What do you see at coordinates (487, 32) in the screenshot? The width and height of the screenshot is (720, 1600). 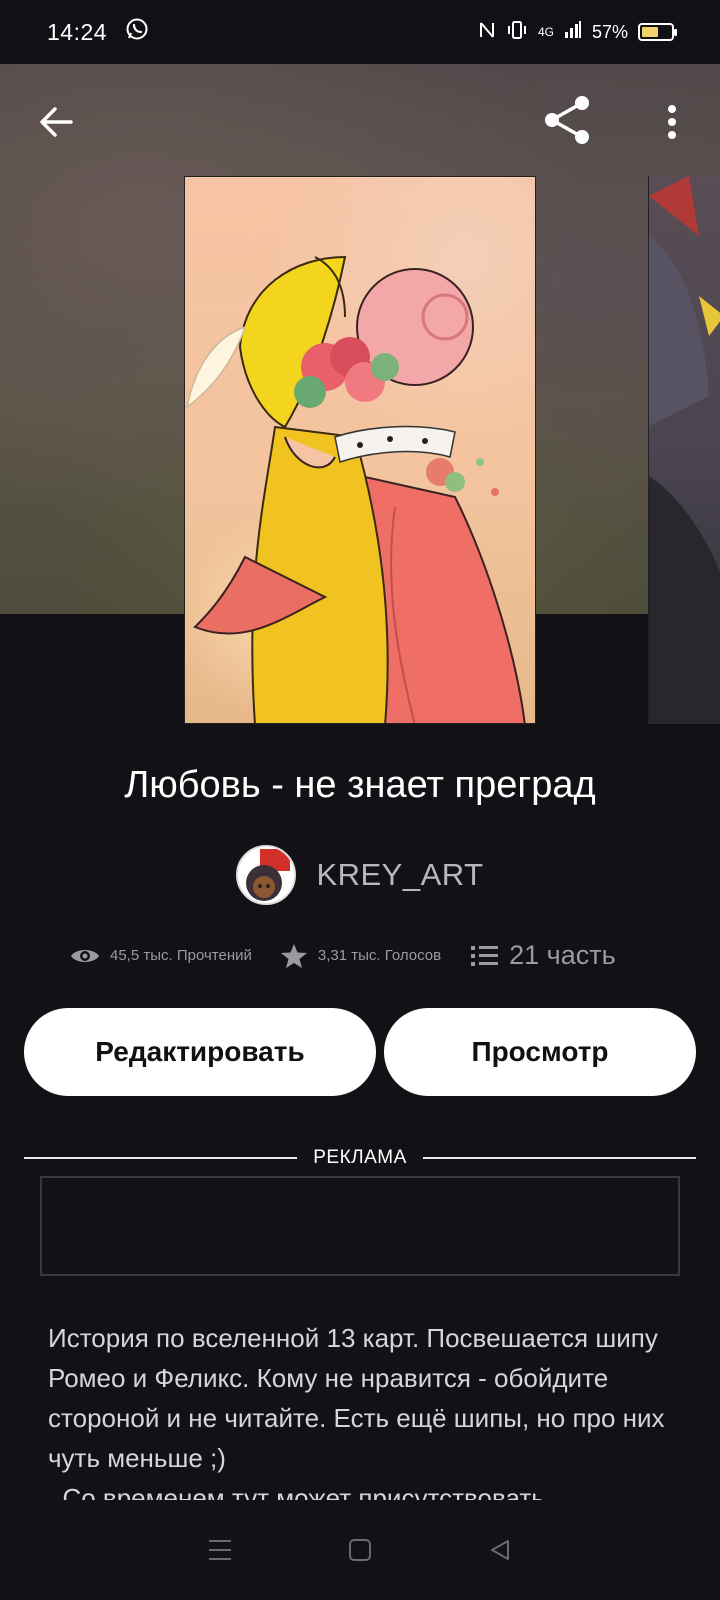 I see `nfc-icon` at bounding box center [487, 32].